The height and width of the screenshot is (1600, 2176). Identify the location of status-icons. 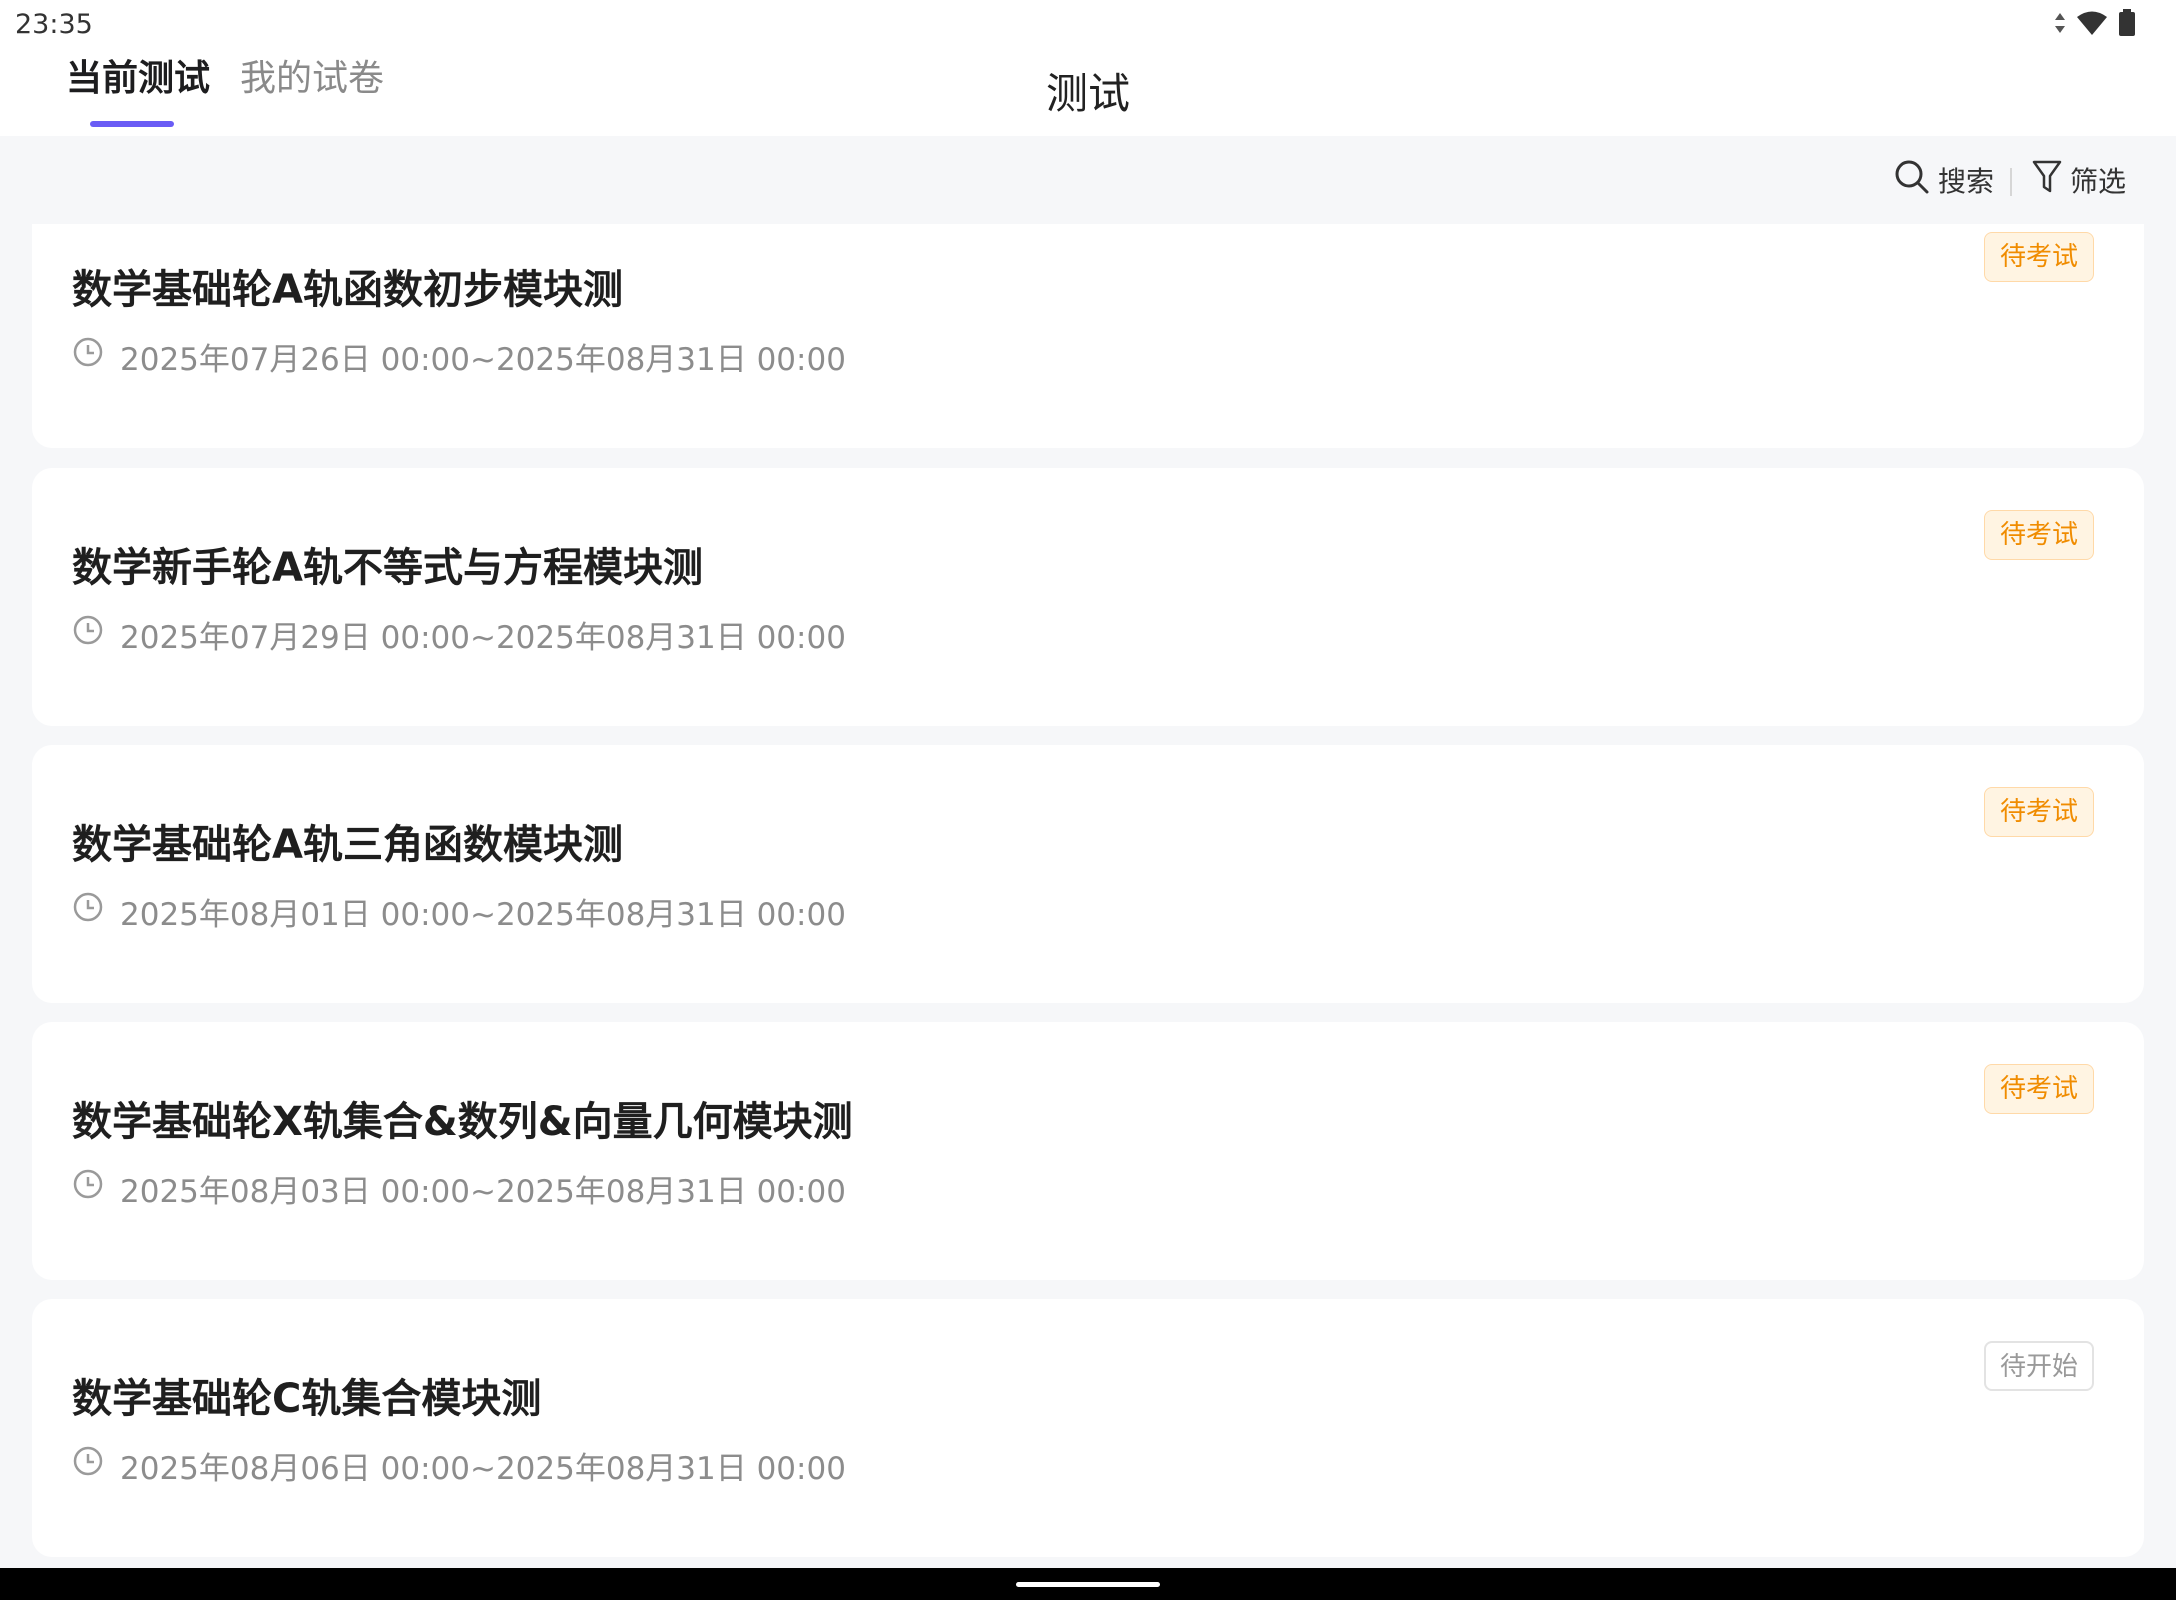
(2095, 25).